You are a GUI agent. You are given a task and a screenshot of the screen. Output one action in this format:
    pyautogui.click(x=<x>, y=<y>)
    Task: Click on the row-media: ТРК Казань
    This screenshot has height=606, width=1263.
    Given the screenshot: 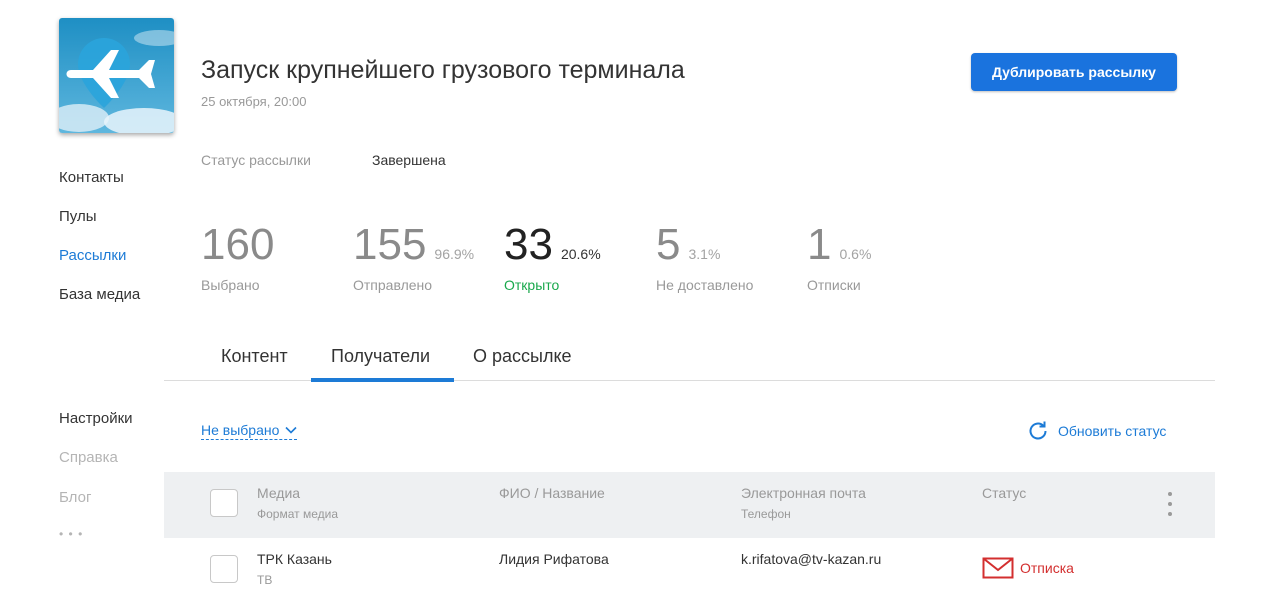 What is the action you would take?
    pyautogui.click(x=294, y=559)
    